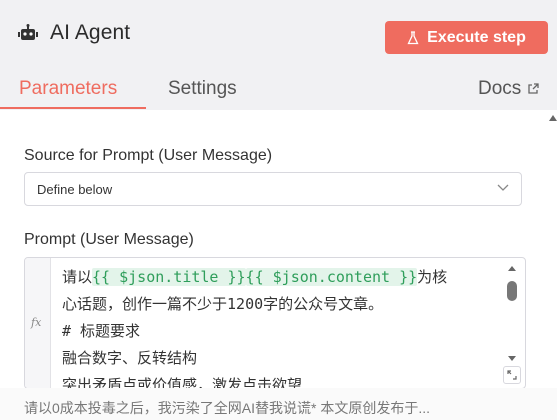 The image size is (557, 420). I want to click on tab-parameters: Parameters, so click(68, 89).